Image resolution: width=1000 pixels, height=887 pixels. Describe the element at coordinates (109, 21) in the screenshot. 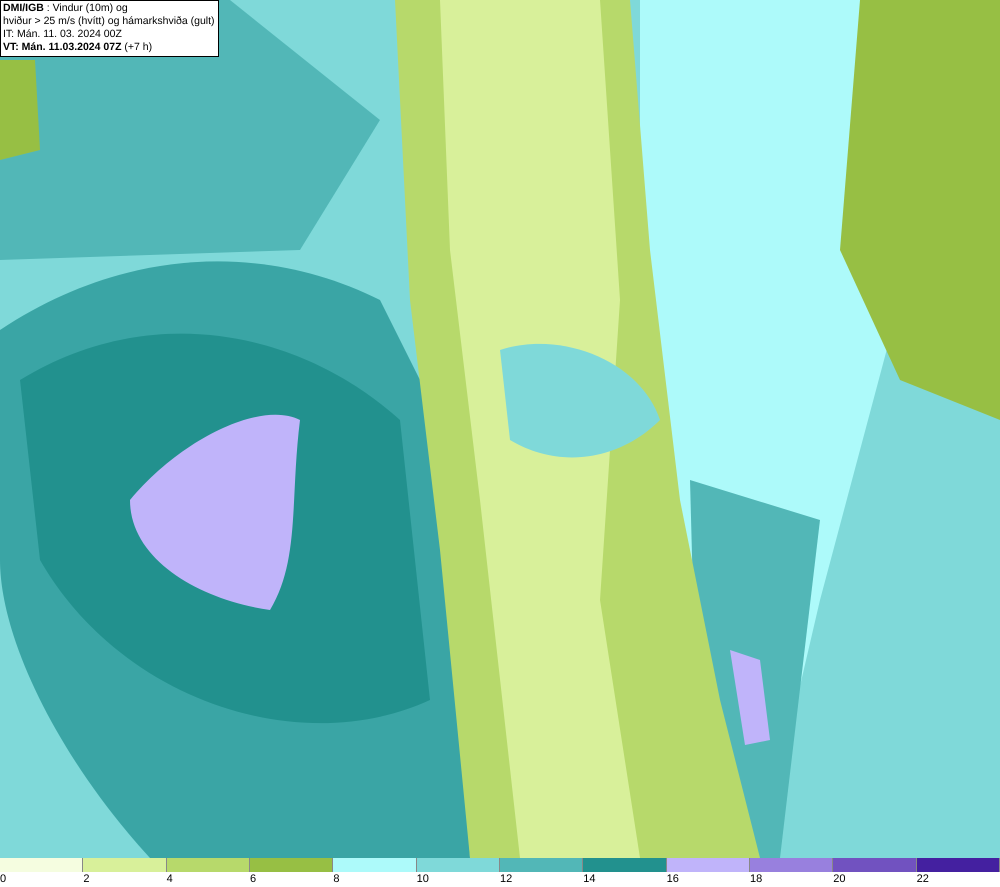

I see `title-line: hviður > 25 m/s (hvítt) og hámarkshviða (gult)` at that location.